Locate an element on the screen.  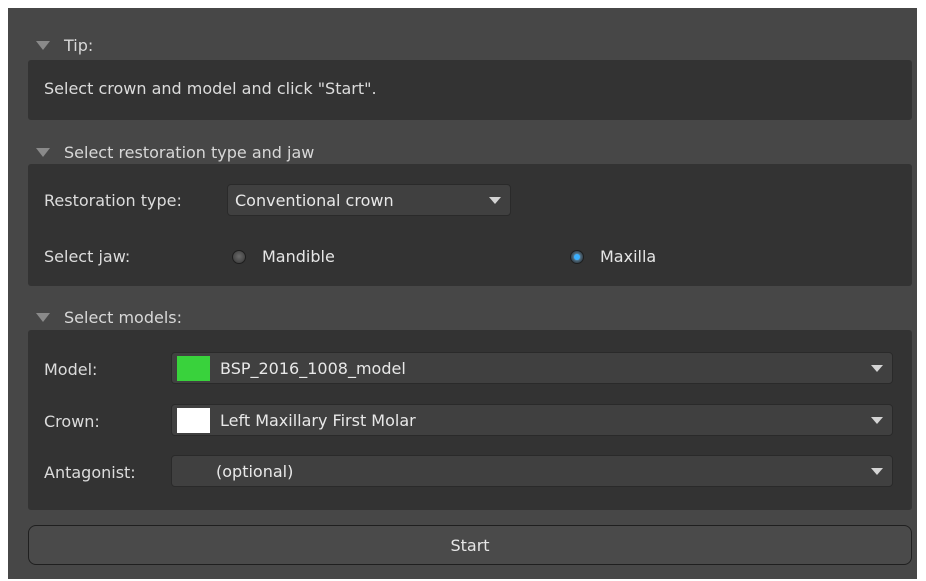
restoration-header-label: Select restoration type and jaw is located at coordinates (189, 152).